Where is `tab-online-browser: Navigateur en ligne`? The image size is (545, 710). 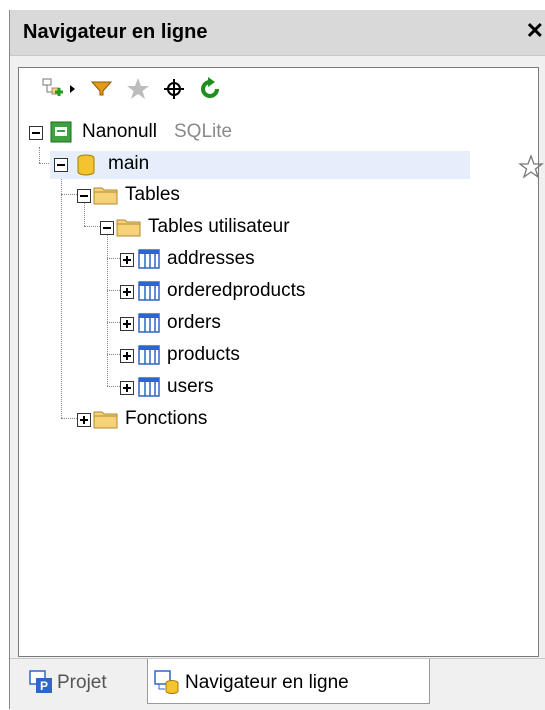 tab-online-browser: Navigateur en ligne is located at coordinates (288, 681).